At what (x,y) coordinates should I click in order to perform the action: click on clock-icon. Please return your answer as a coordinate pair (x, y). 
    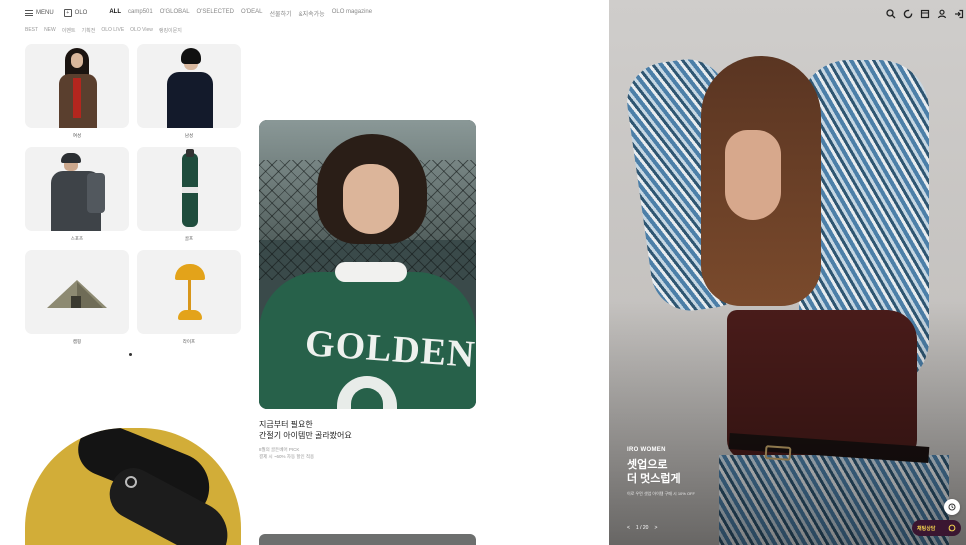
    Looking at the image, I should click on (952, 507).